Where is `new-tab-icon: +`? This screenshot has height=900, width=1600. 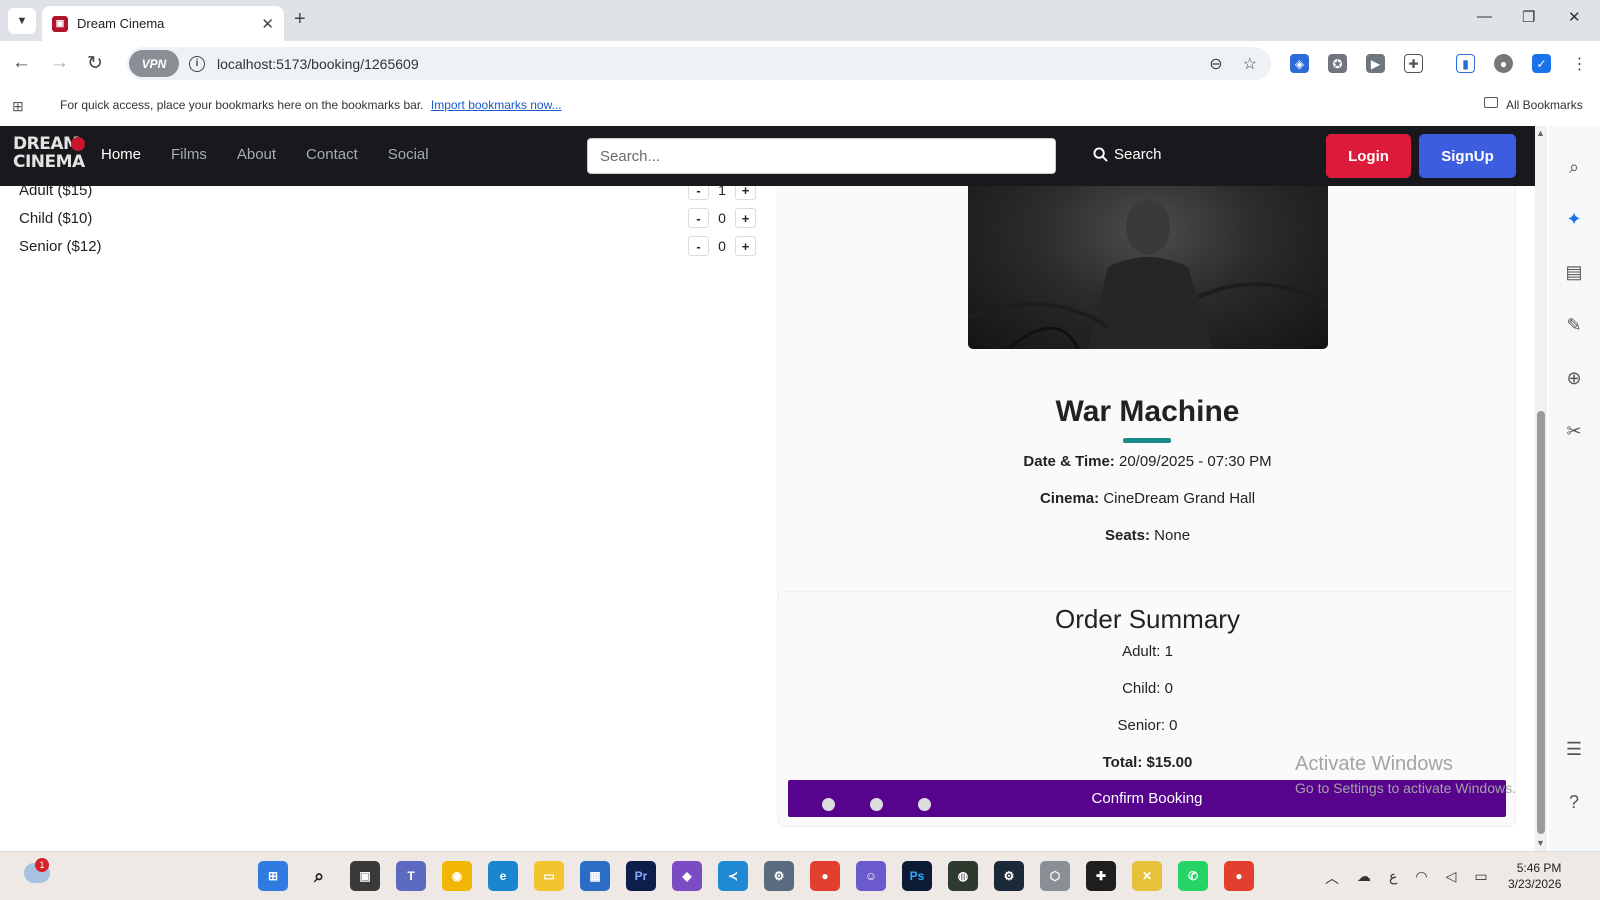 new-tab-icon: + is located at coordinates (300, 19).